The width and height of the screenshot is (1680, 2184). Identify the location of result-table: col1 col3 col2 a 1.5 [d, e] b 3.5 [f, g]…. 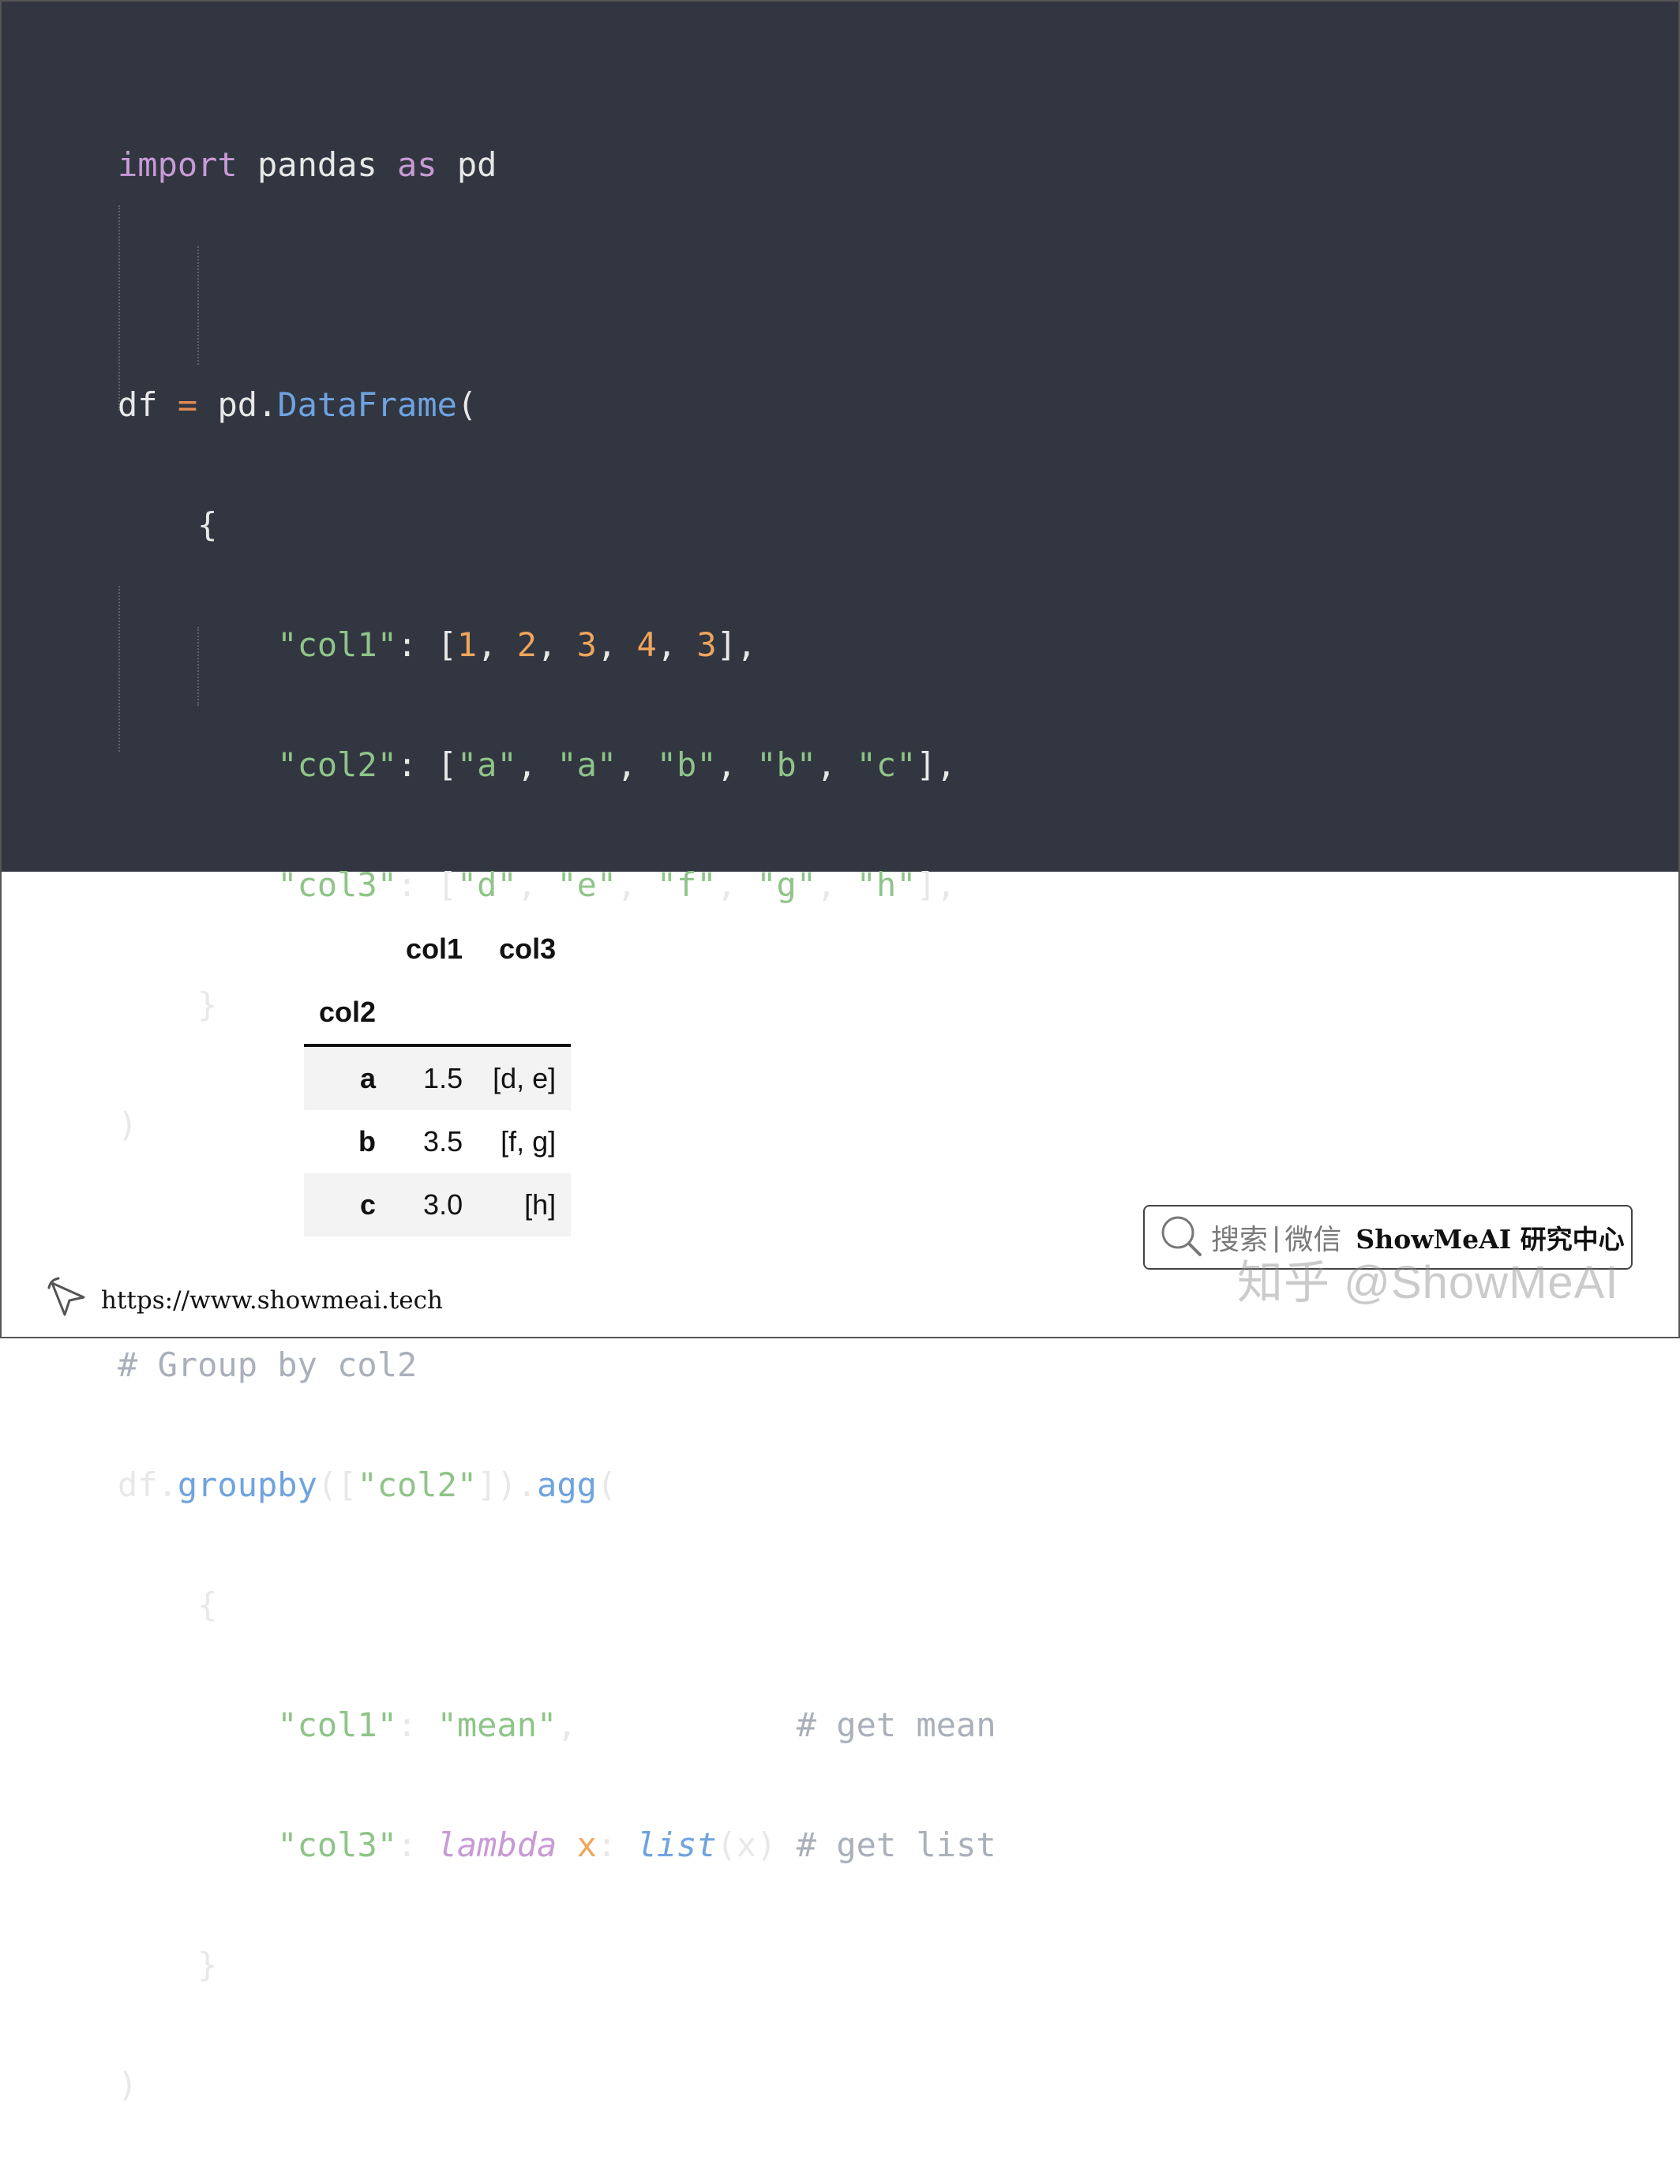
(438, 1077).